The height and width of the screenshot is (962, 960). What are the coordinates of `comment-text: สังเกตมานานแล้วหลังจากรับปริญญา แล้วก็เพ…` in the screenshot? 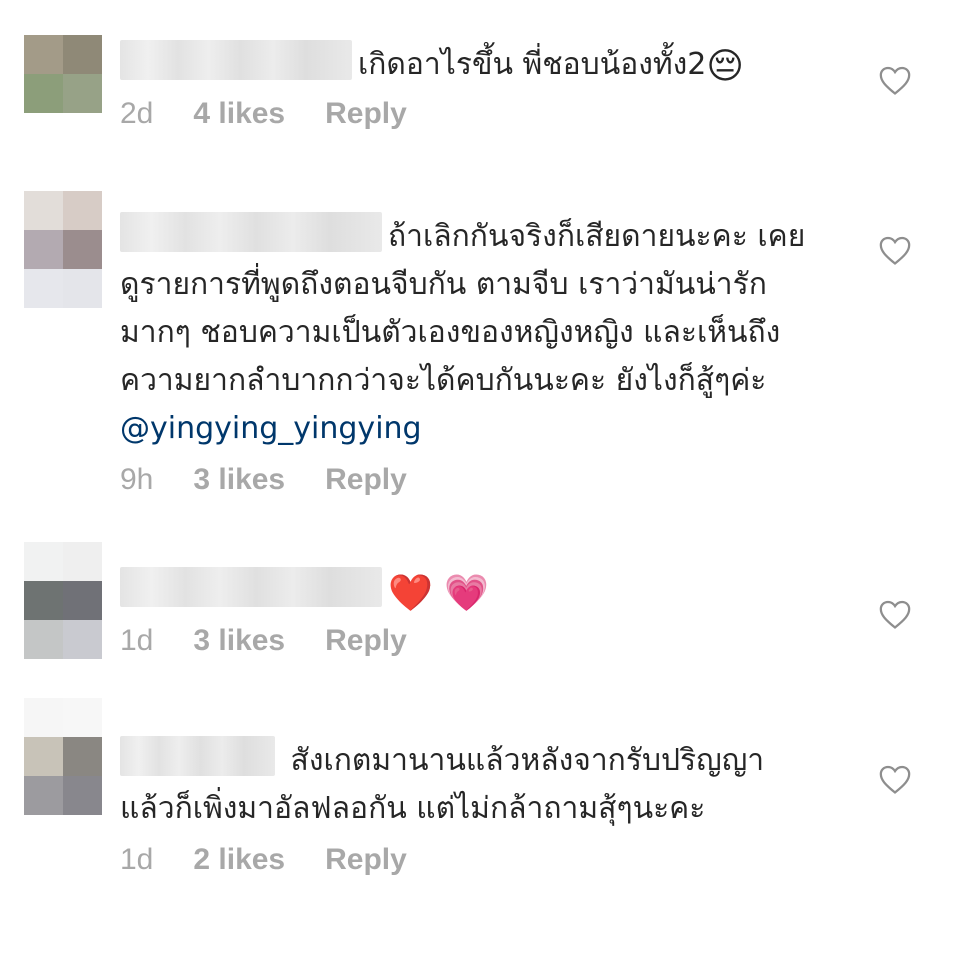 It's located at (470, 784).